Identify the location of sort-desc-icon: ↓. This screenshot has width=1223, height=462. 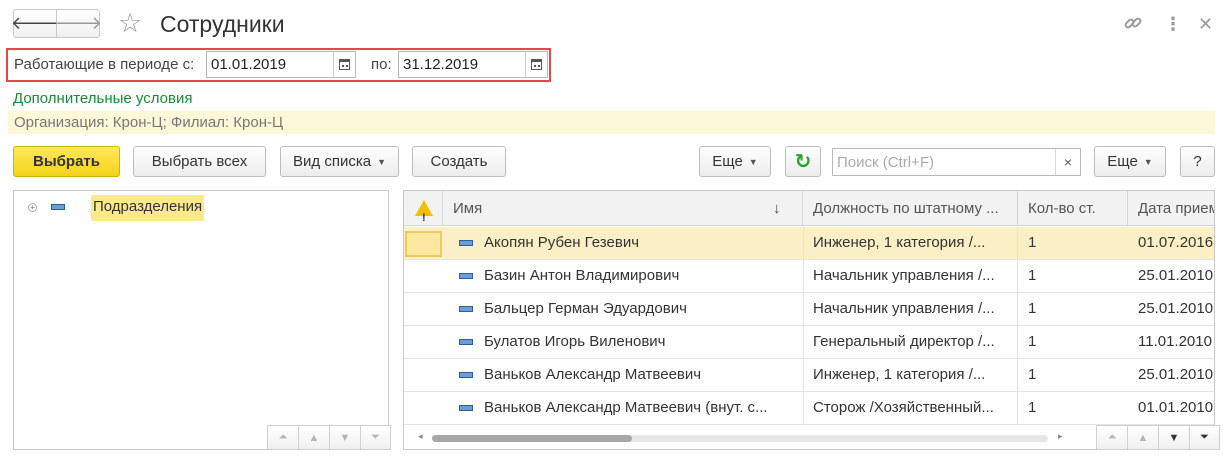
(777, 208).